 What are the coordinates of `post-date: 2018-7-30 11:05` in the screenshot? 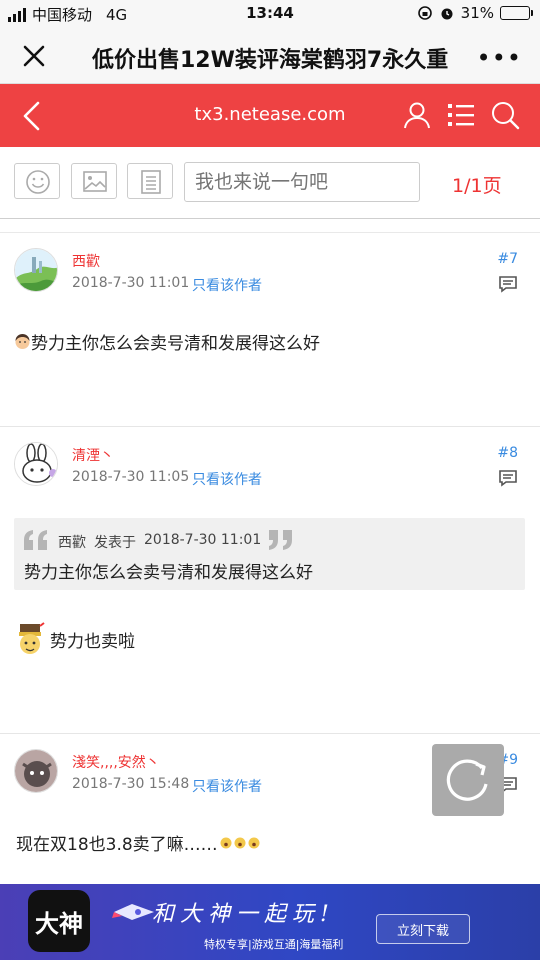 It's located at (131, 477).